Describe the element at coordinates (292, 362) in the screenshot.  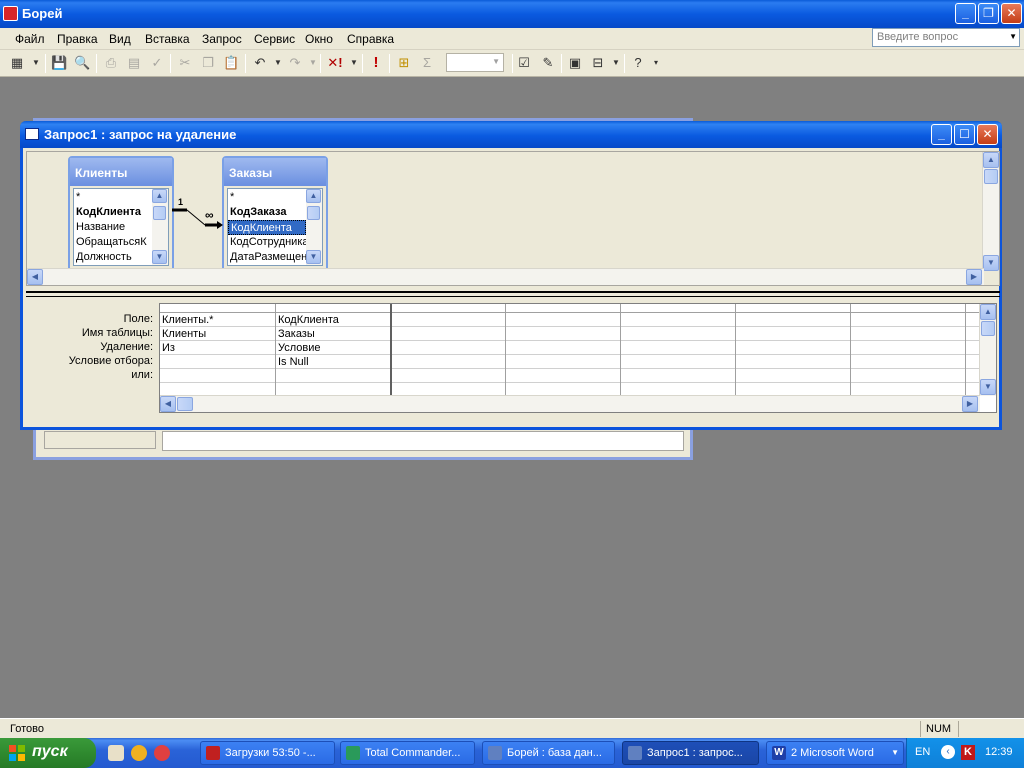
I see `grid-cell-criteria: Is Null` at that location.